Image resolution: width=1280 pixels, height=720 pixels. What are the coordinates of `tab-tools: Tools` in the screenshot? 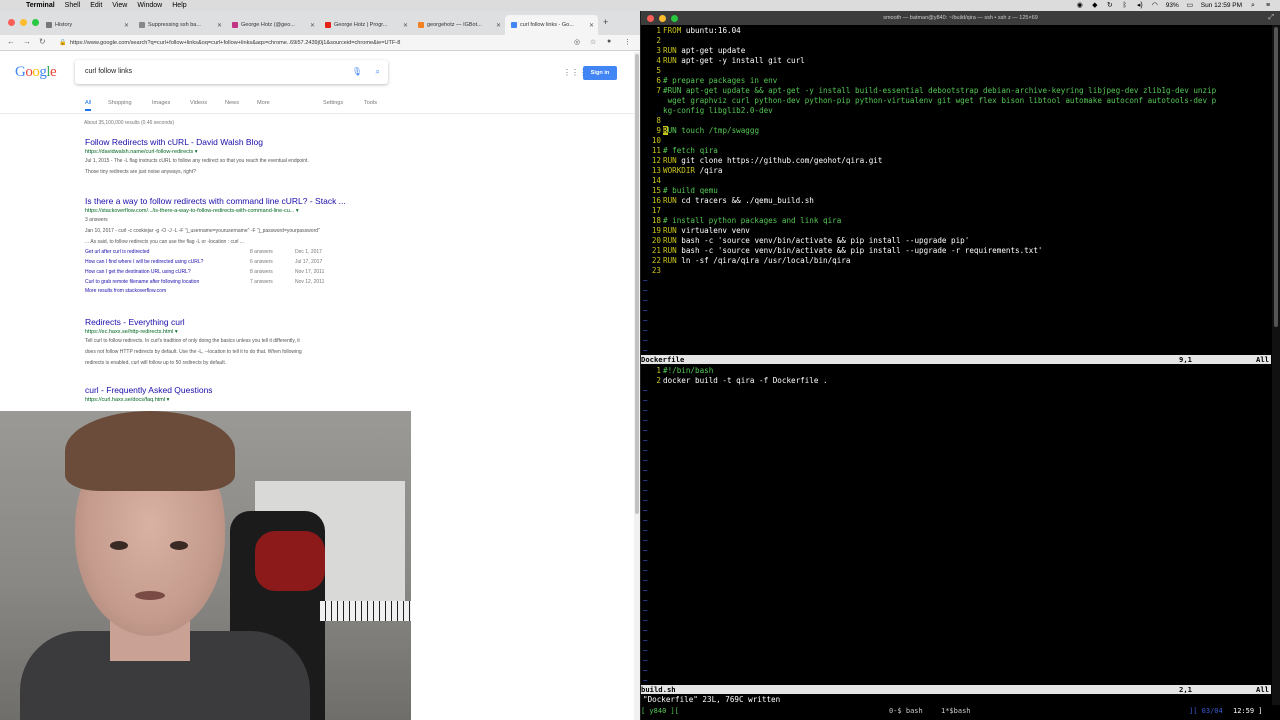 It's located at (370, 103).